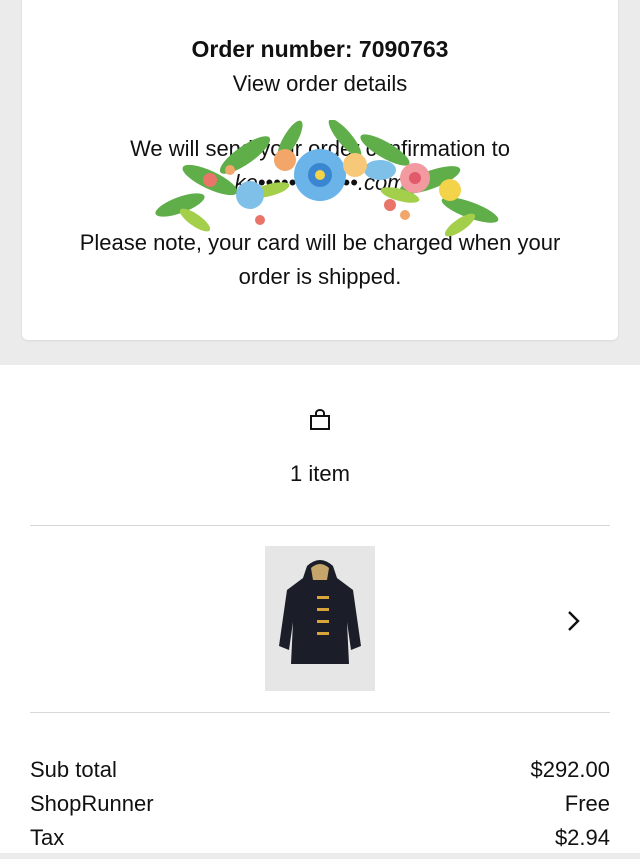 Image resolution: width=640 pixels, height=859 pixels. Describe the element at coordinates (47, 837) in the screenshot. I see `summary-label: Tax` at that location.